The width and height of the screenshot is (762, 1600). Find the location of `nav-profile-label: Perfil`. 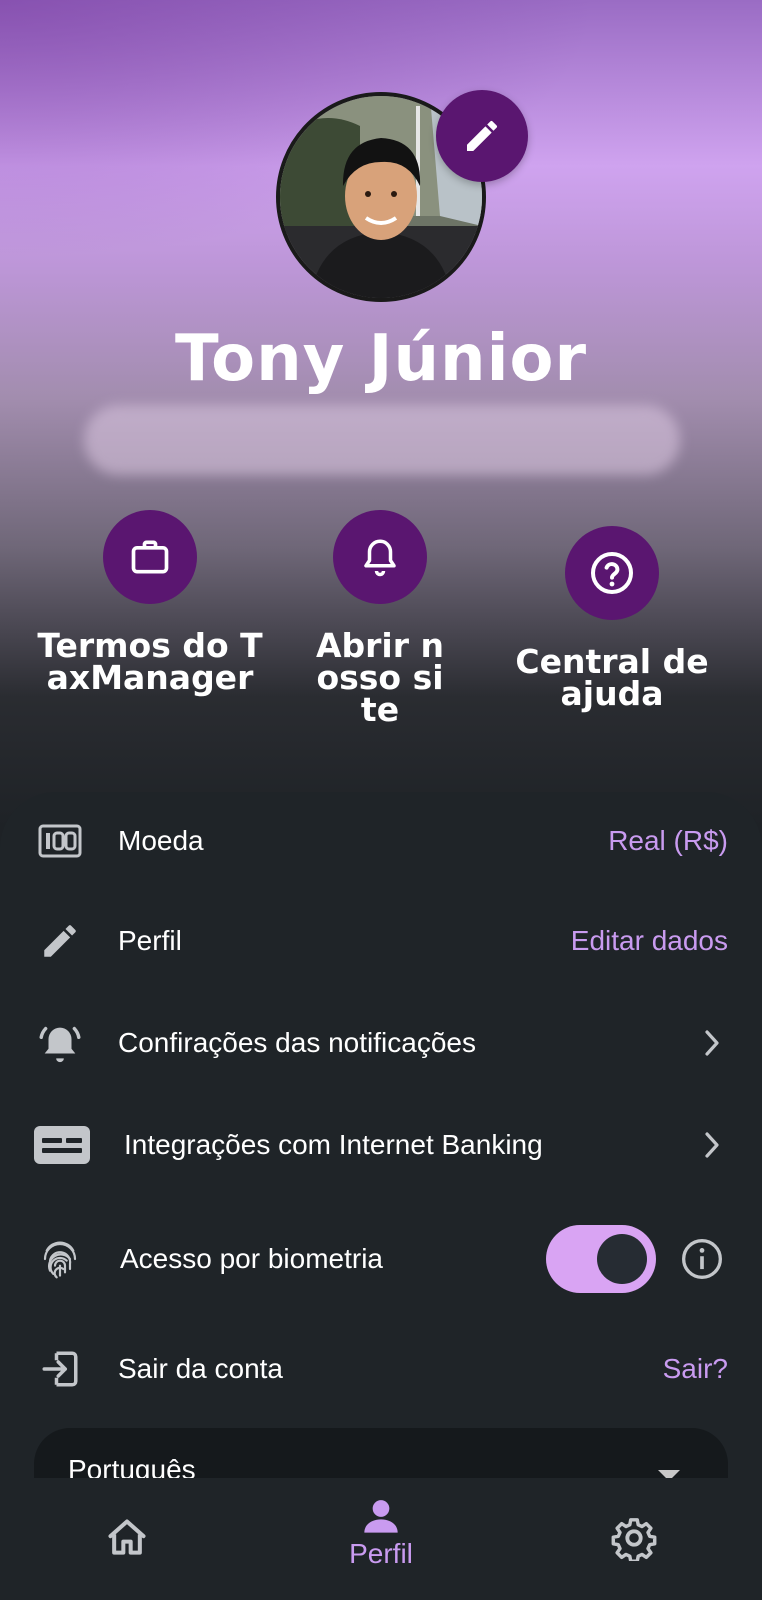

nav-profile-label: Perfil is located at coordinates (381, 1553).